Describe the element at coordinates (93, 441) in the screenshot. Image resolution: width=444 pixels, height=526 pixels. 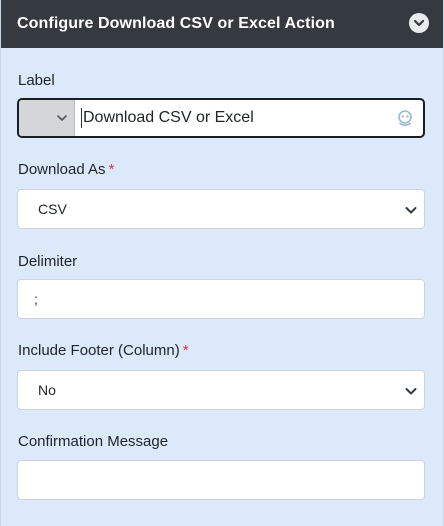
I see `confirmation-message-label: Confirmation Message` at that location.